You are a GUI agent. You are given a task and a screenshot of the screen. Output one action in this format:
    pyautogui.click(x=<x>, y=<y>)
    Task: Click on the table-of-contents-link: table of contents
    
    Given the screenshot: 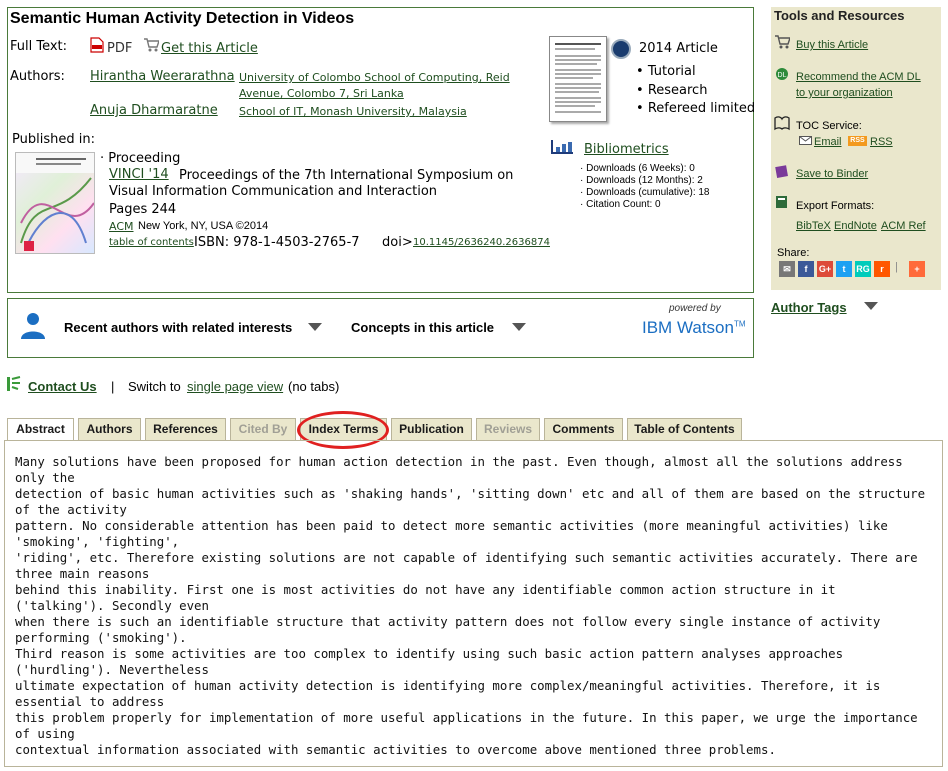 What is the action you would take?
    pyautogui.click(x=151, y=242)
    